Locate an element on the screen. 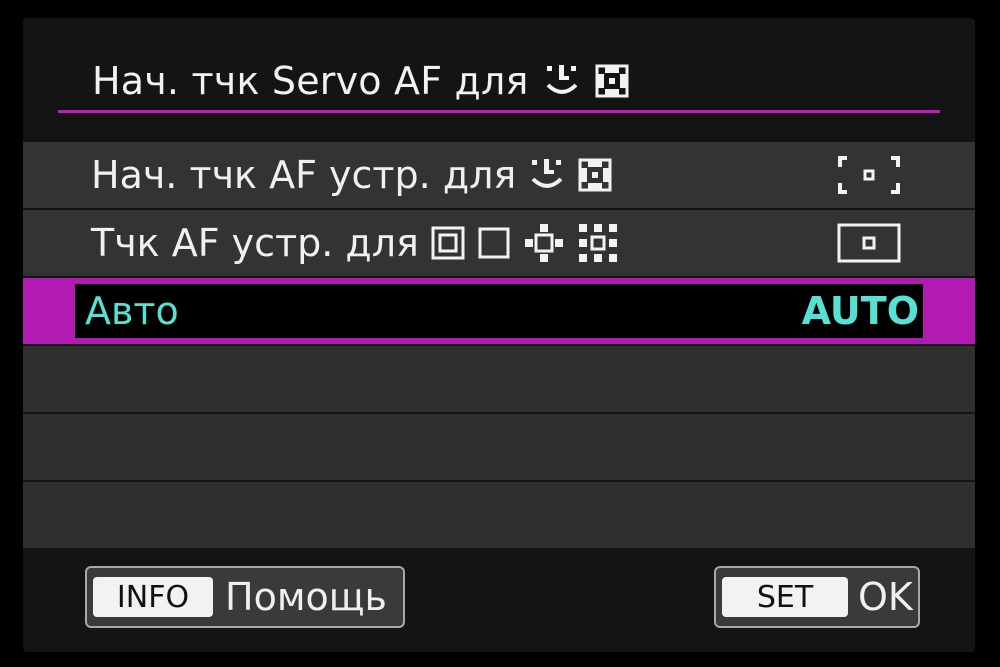 The height and width of the screenshot is (667, 1000). menu-item-label: Тчк AF устр. для is located at coordinates (355, 243).